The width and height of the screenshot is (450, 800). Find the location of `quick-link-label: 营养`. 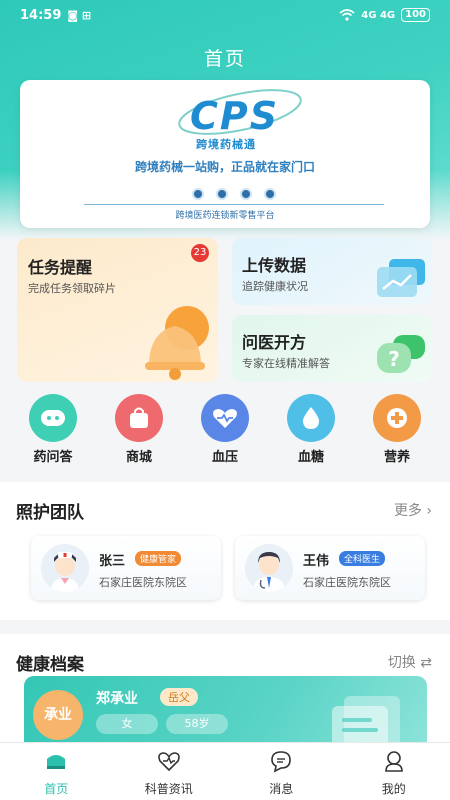

quick-link-label: 营养 is located at coordinates (396, 457).